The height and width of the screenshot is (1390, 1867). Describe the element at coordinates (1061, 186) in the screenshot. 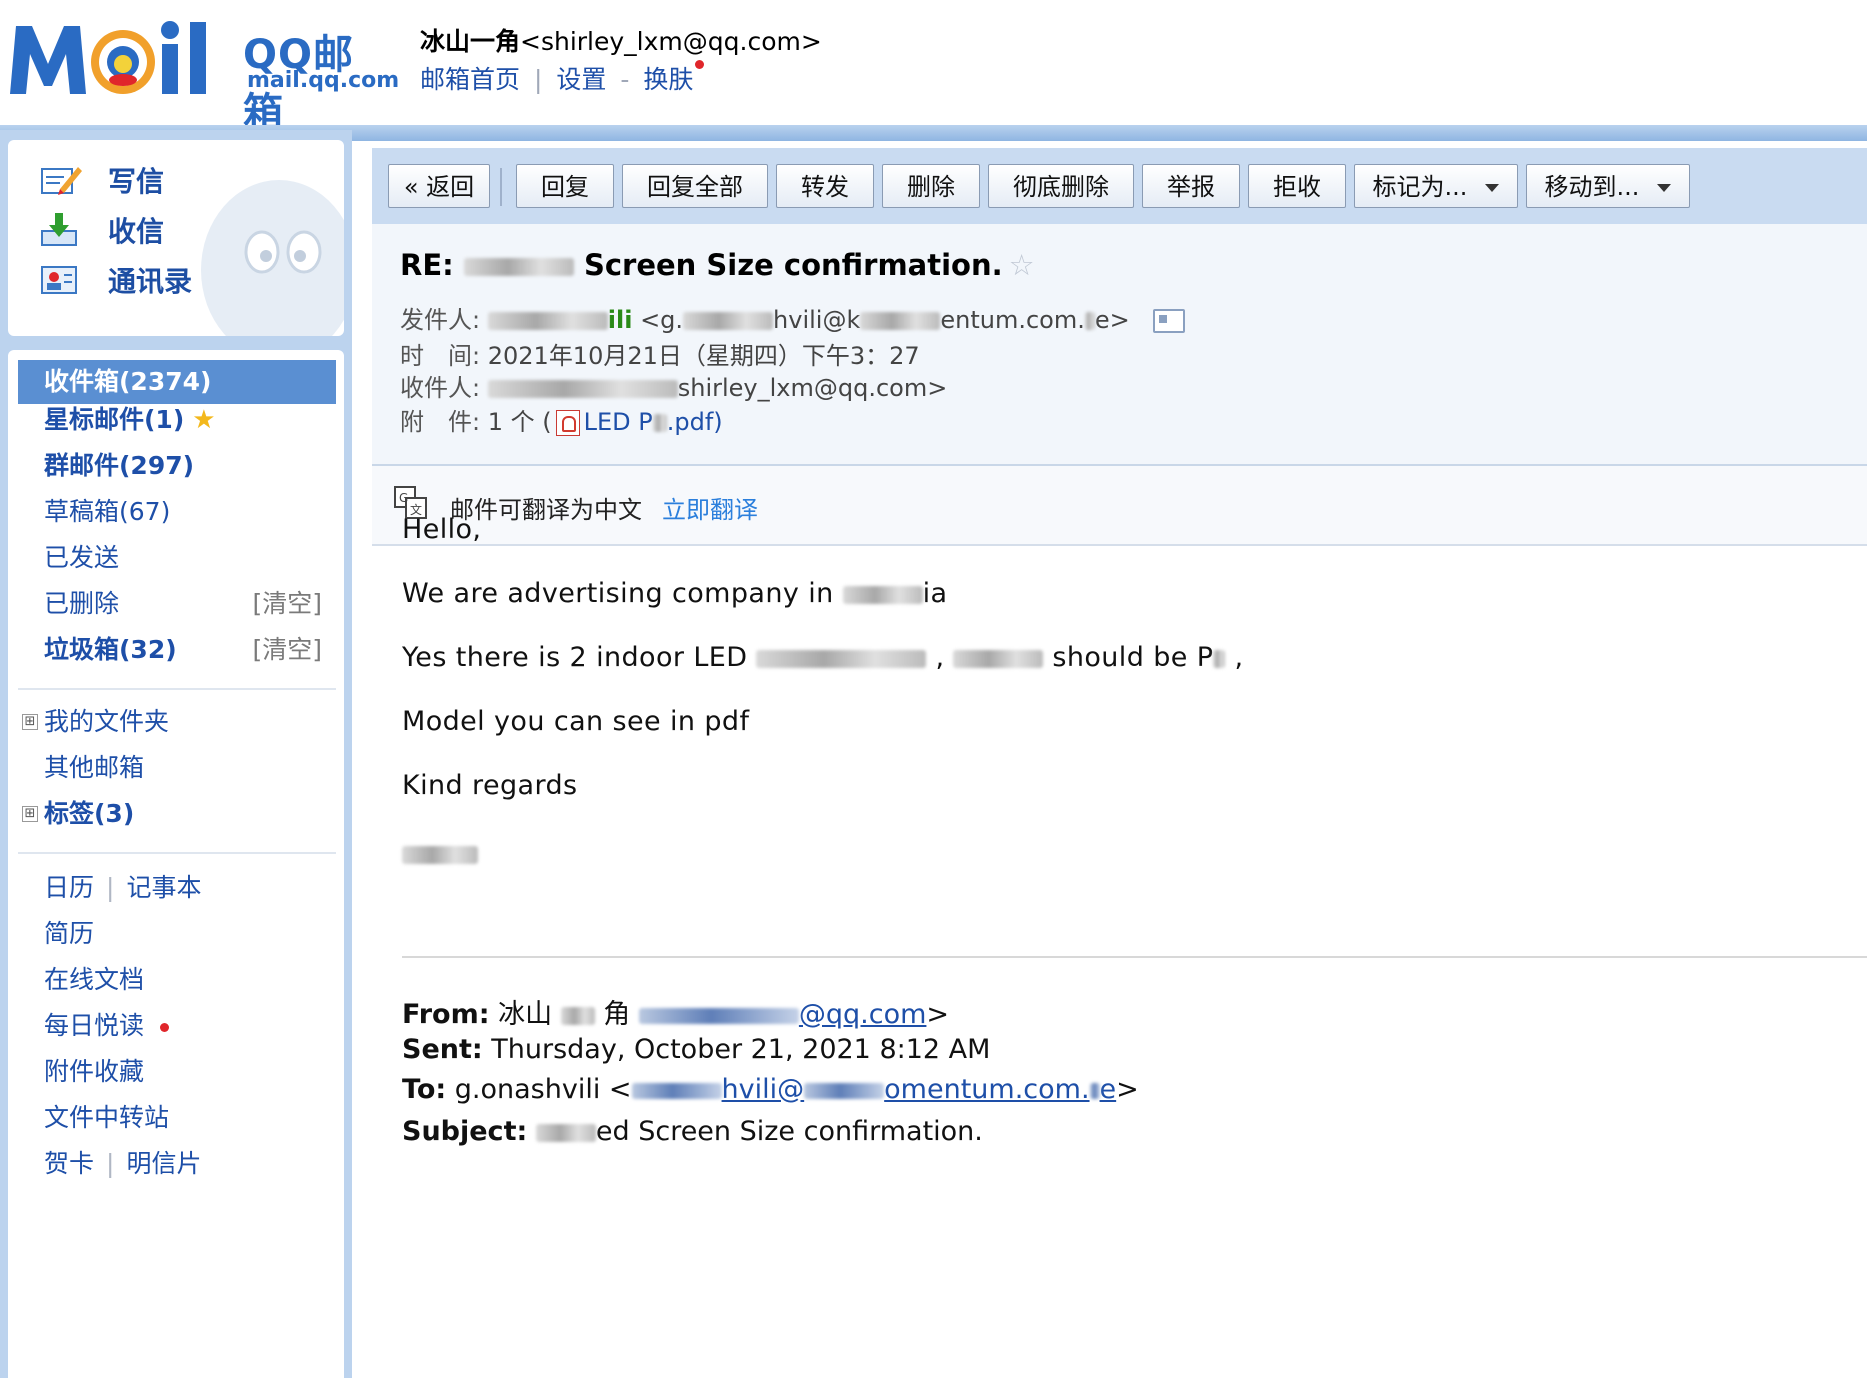

I see `delete-permanent-button: 彻底删除` at that location.